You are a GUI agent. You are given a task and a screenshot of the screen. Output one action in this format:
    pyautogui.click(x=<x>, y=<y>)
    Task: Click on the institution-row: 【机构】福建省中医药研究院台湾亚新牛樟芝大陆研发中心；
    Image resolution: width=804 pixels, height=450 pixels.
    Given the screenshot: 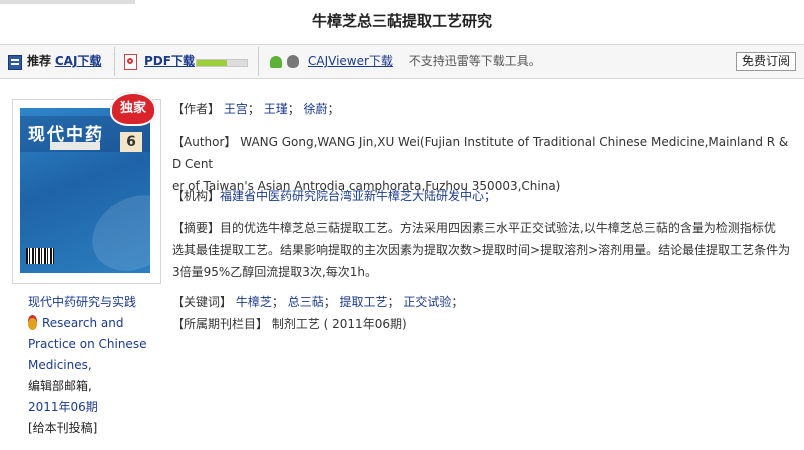 What is the action you would take?
    pyautogui.click(x=482, y=196)
    